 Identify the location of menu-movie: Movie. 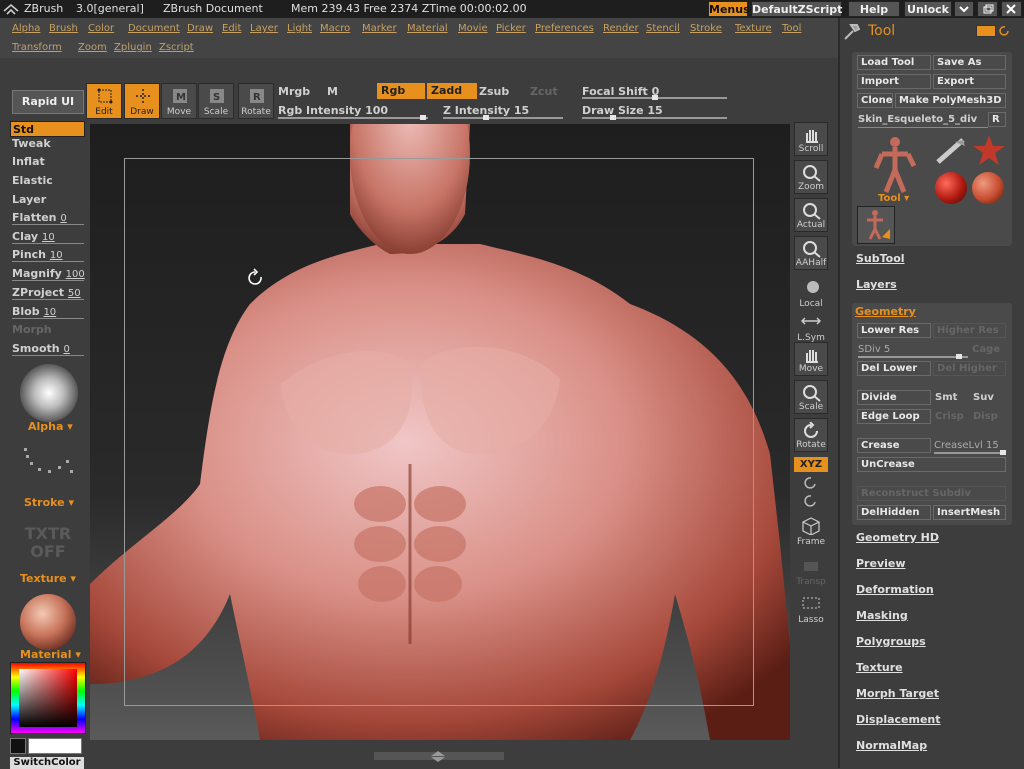
(473, 28).